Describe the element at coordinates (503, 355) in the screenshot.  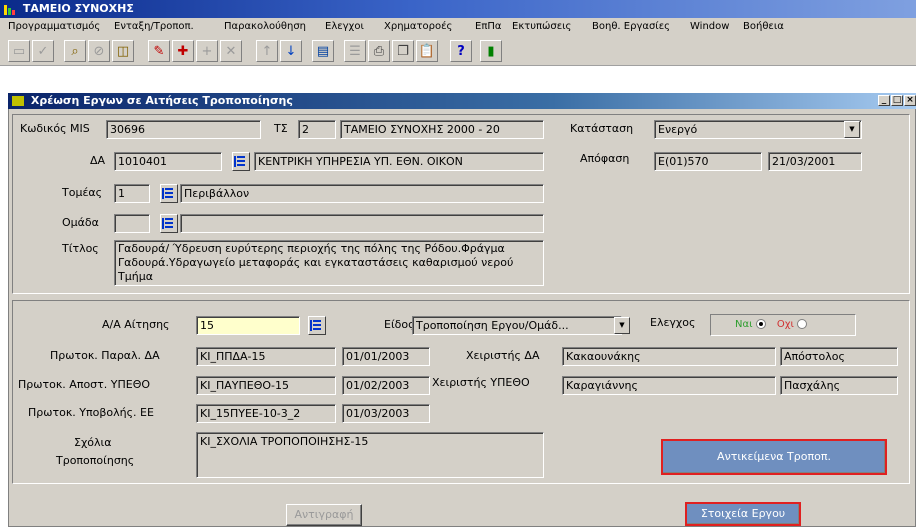
I see `handler-da-label: Χειριστής ΔΑ` at that location.